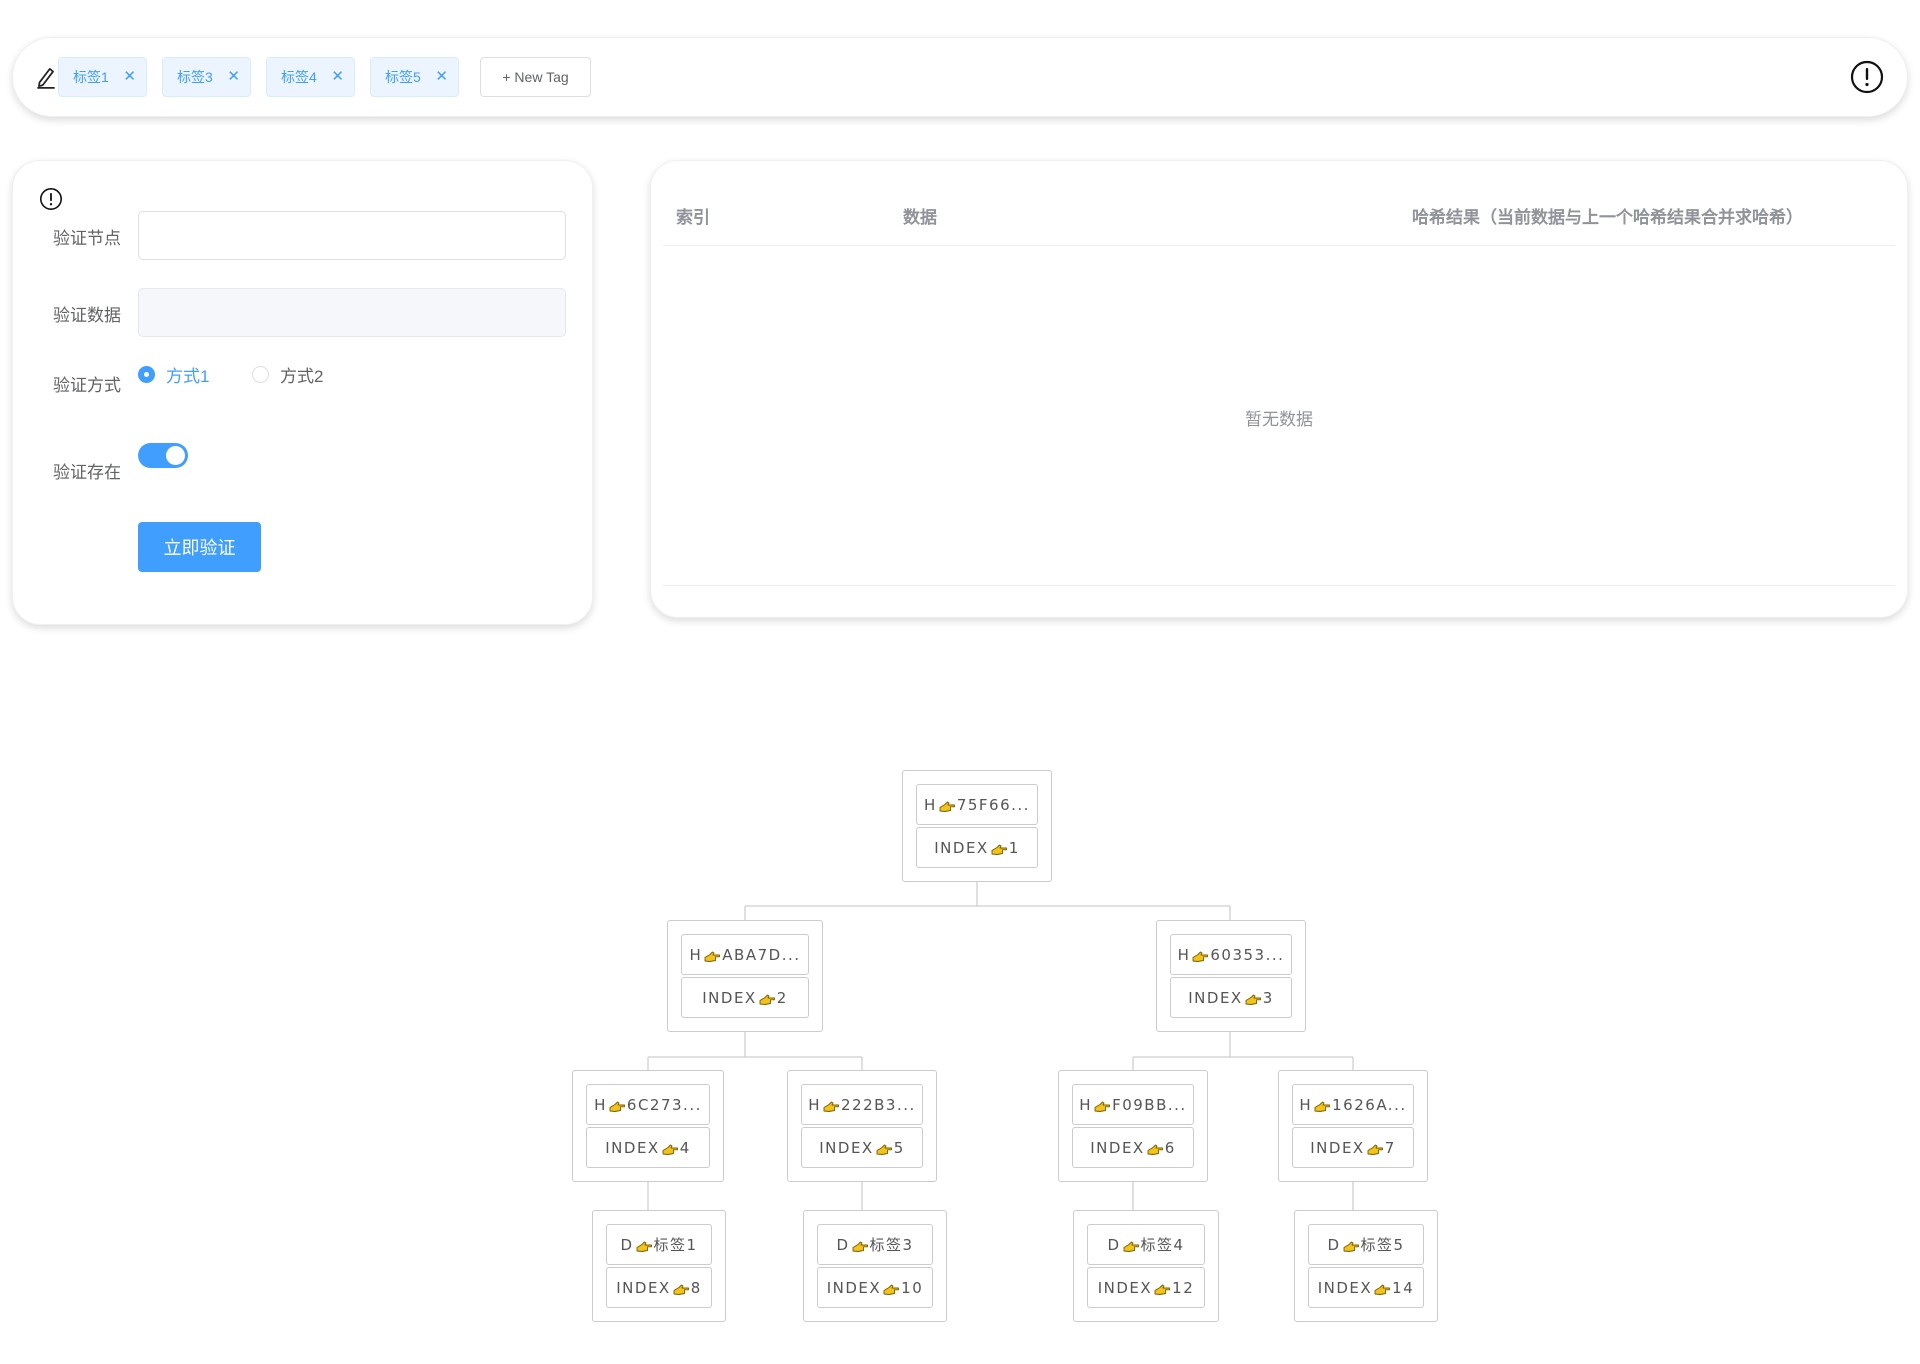  Describe the element at coordinates (1014, 847) in the screenshot. I see `node-index-value: 1` at that location.